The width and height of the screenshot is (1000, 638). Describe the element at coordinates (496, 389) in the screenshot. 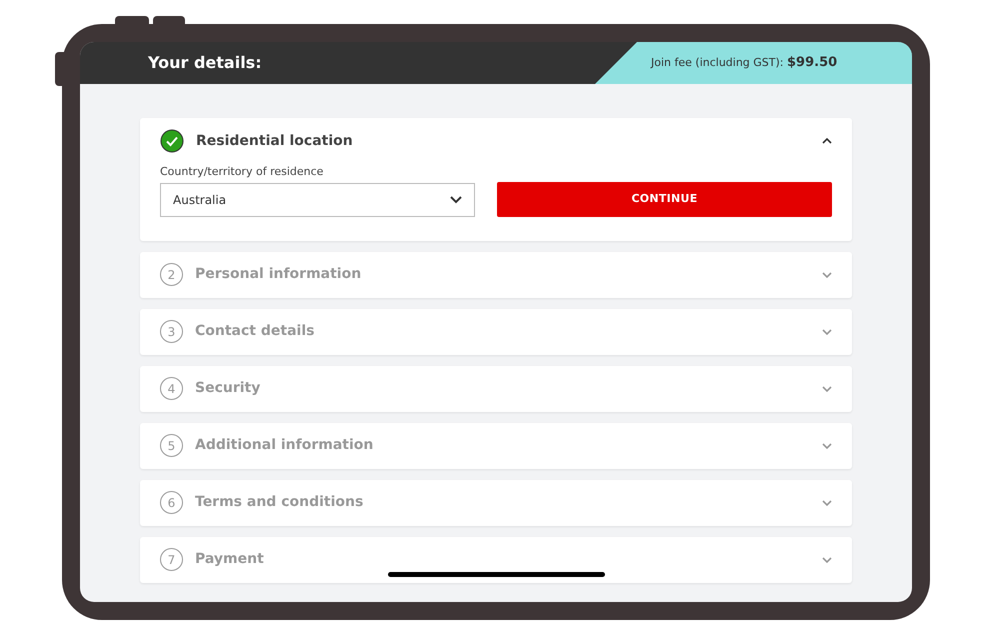

I see `step-header: 4 Security` at that location.